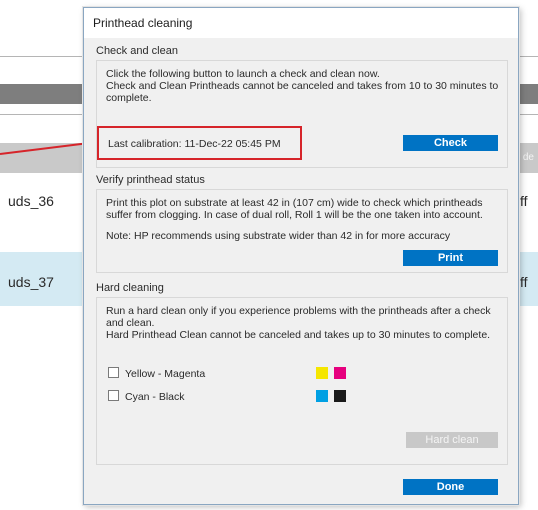 The width and height of the screenshot is (538, 510). I want to click on check-clean-line3: complete., so click(129, 98).